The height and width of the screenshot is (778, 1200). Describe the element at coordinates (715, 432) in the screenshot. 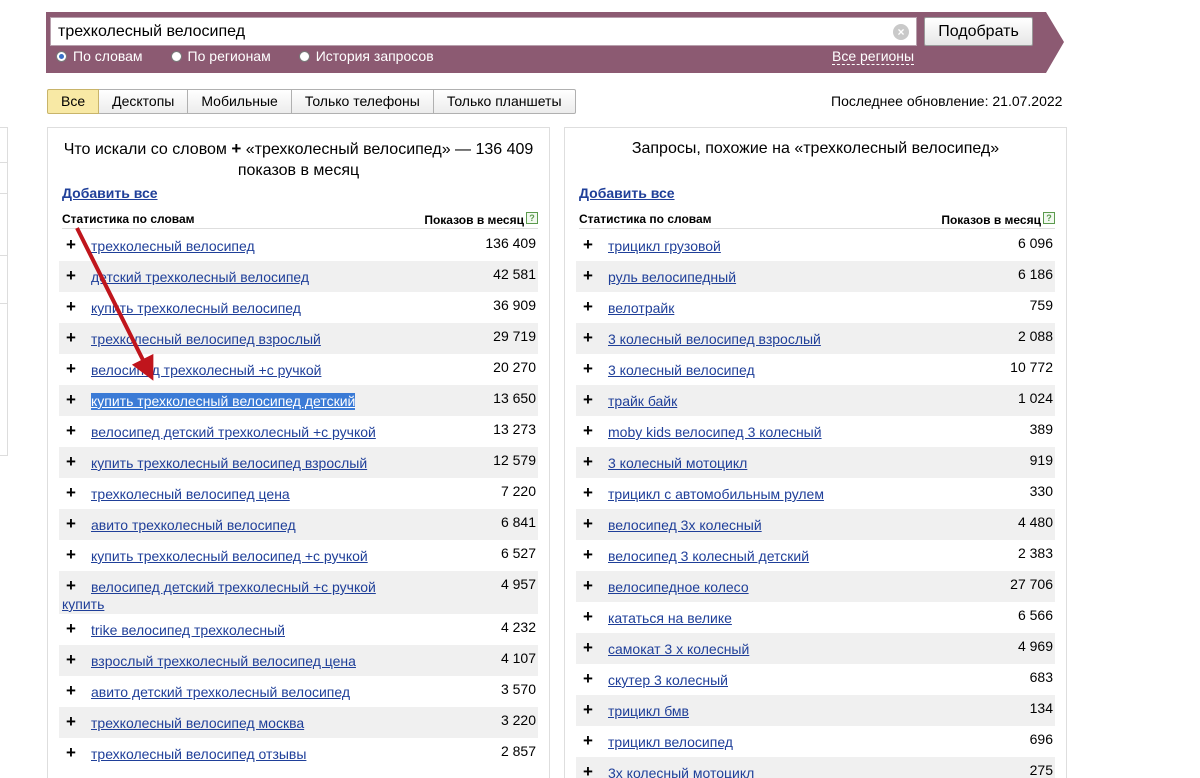

I see `phrase-link: moby kids велосипед 3 колесный` at that location.